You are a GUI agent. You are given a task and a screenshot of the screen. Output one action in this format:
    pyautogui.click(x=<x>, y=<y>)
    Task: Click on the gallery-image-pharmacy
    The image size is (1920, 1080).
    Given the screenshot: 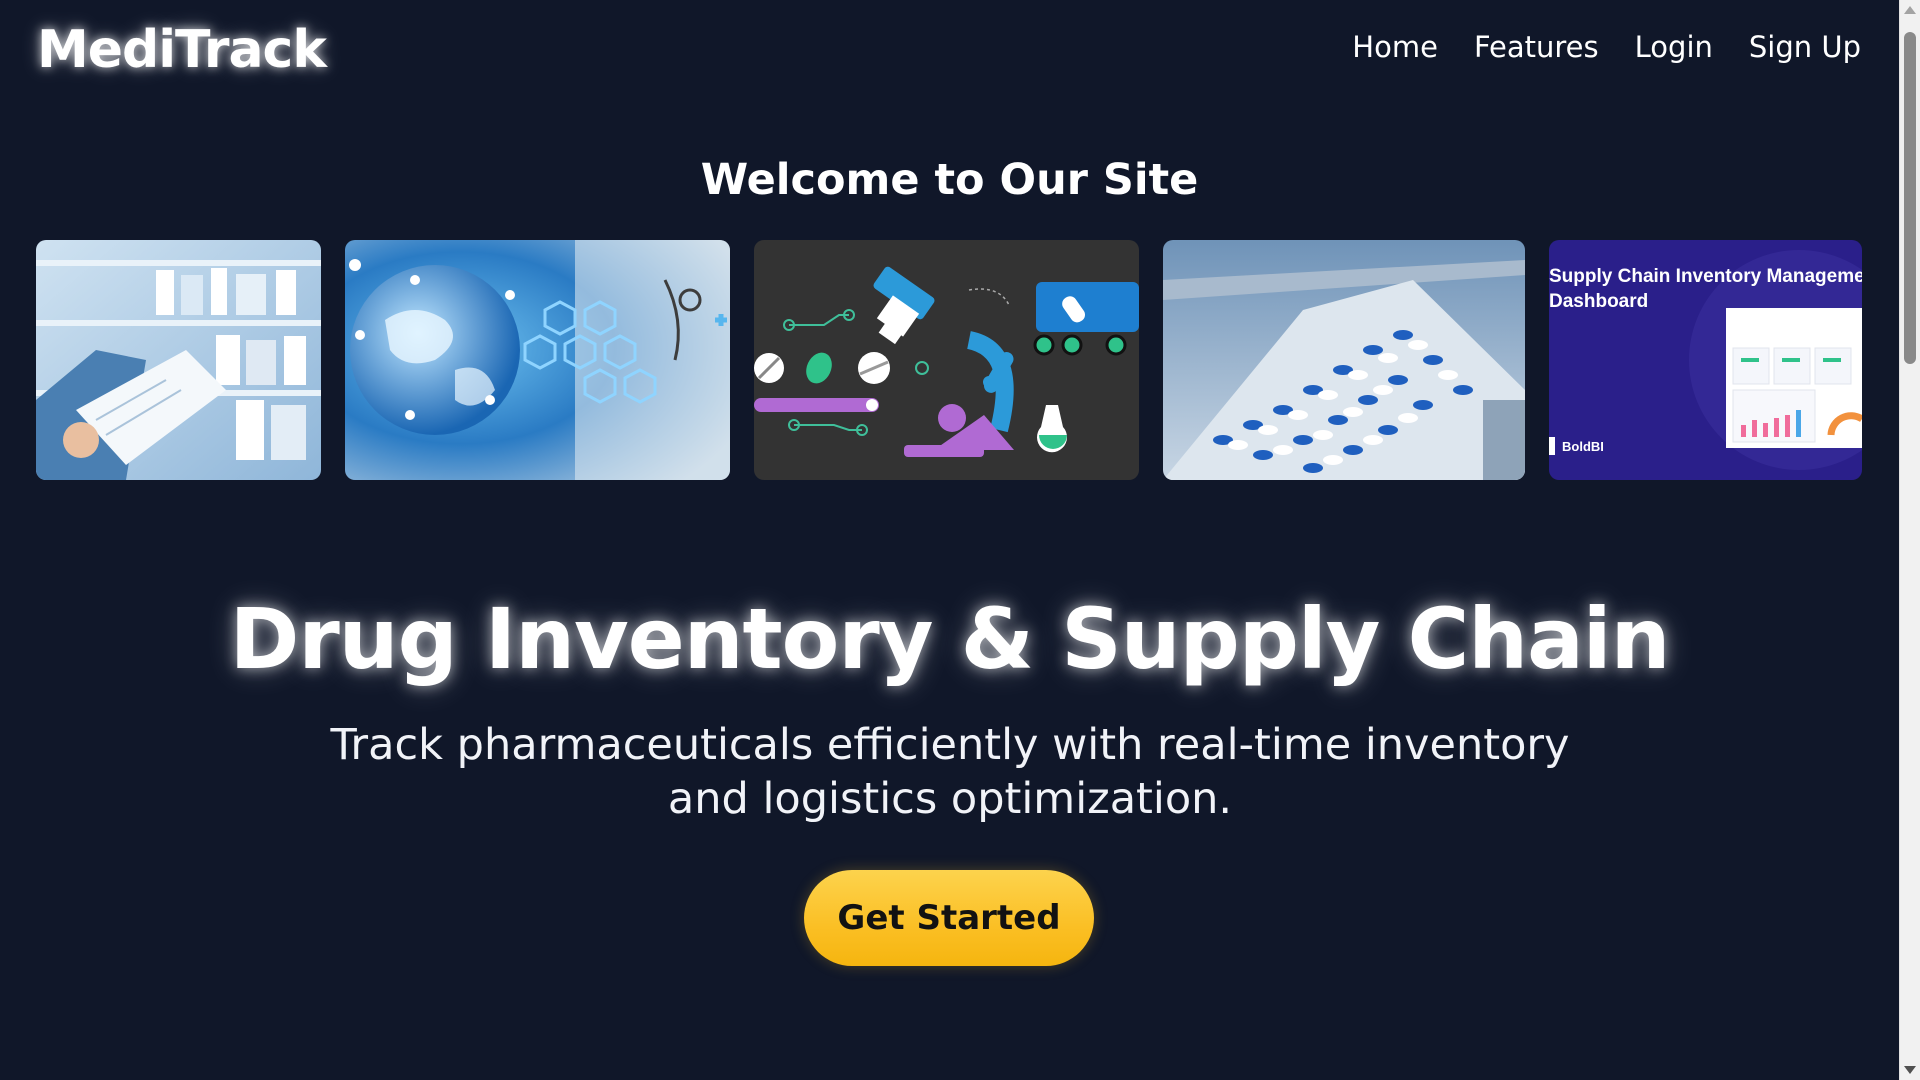 What is the action you would take?
    pyautogui.click(x=178, y=360)
    